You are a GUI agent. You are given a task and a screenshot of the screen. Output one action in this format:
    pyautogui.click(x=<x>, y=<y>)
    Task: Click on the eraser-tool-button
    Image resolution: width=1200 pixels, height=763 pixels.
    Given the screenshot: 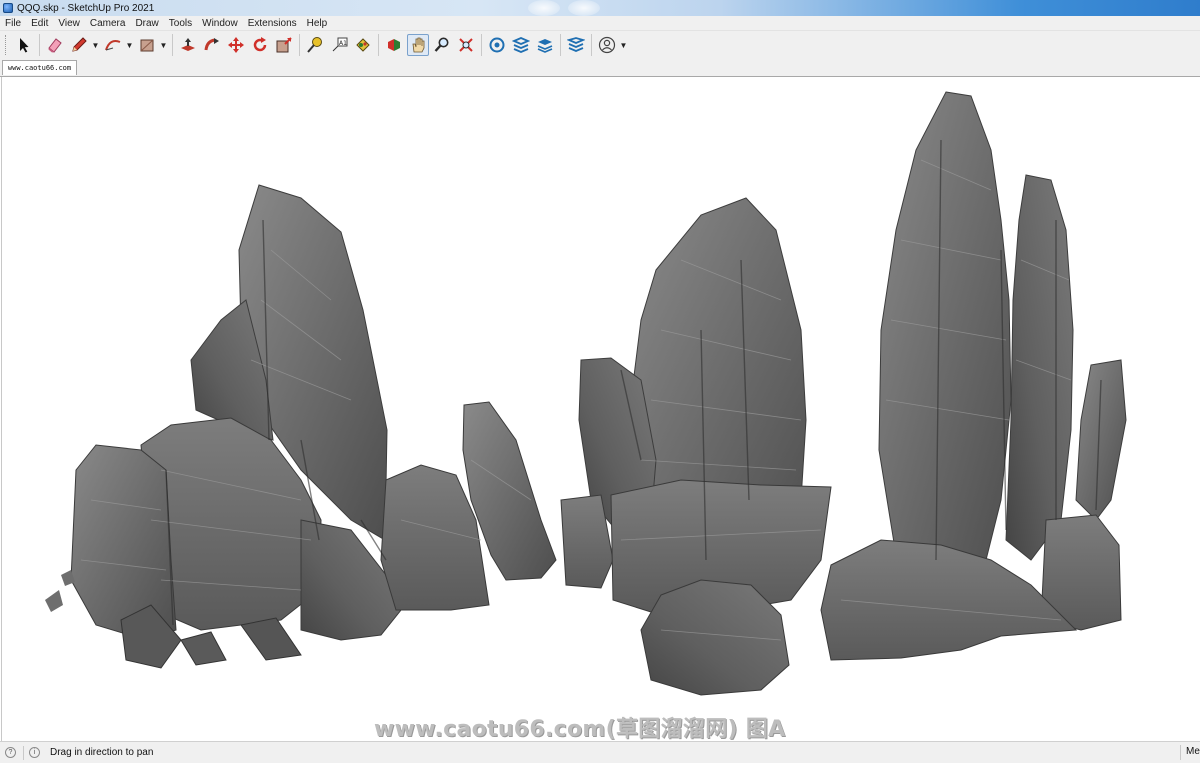 What is the action you would take?
    pyautogui.click(x=55, y=45)
    